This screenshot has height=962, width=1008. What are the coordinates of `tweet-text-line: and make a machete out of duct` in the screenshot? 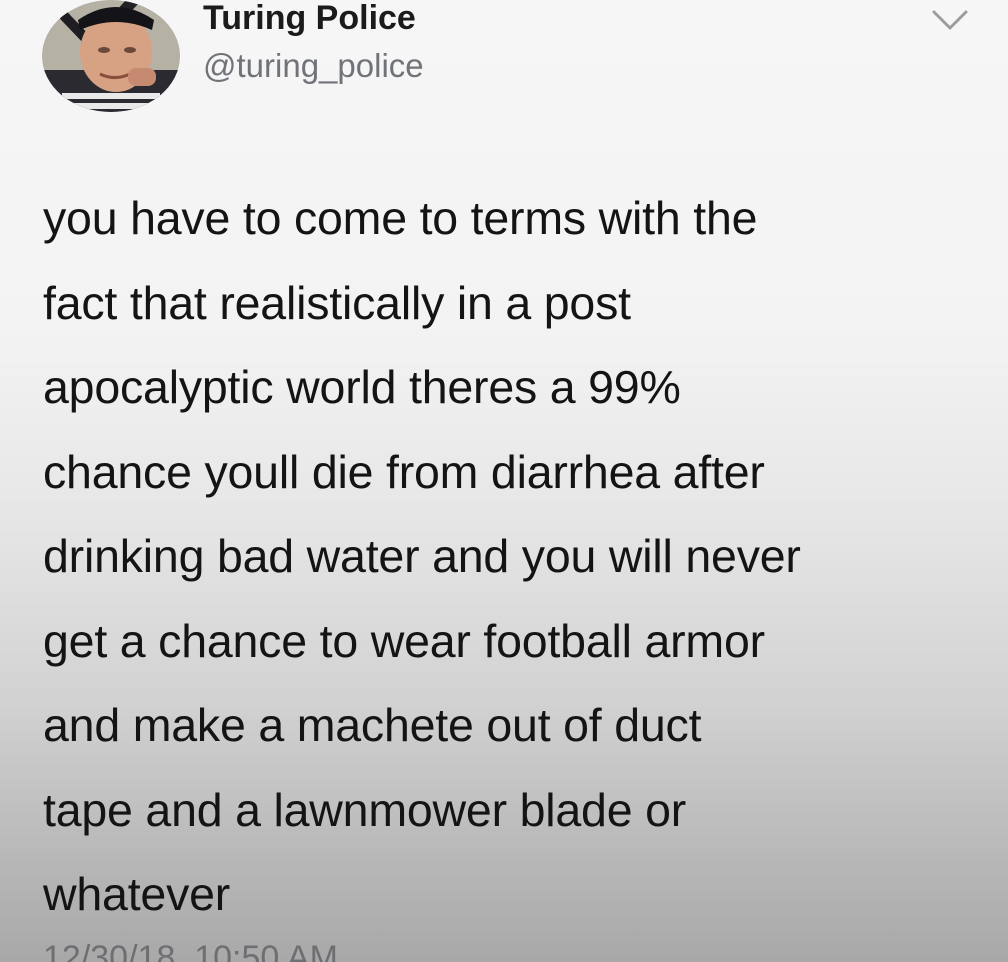 It's located at (372, 725).